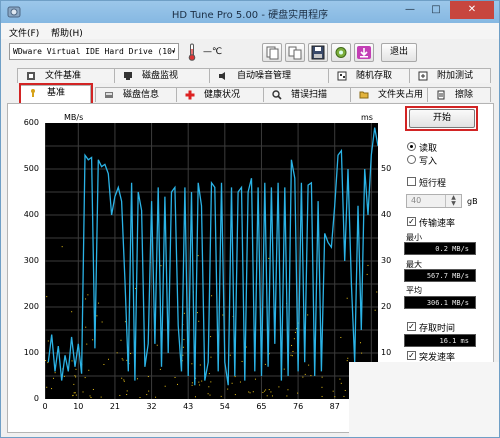 The image size is (500, 438). I want to click on tab-label: 磁盘监视, so click(160, 76).